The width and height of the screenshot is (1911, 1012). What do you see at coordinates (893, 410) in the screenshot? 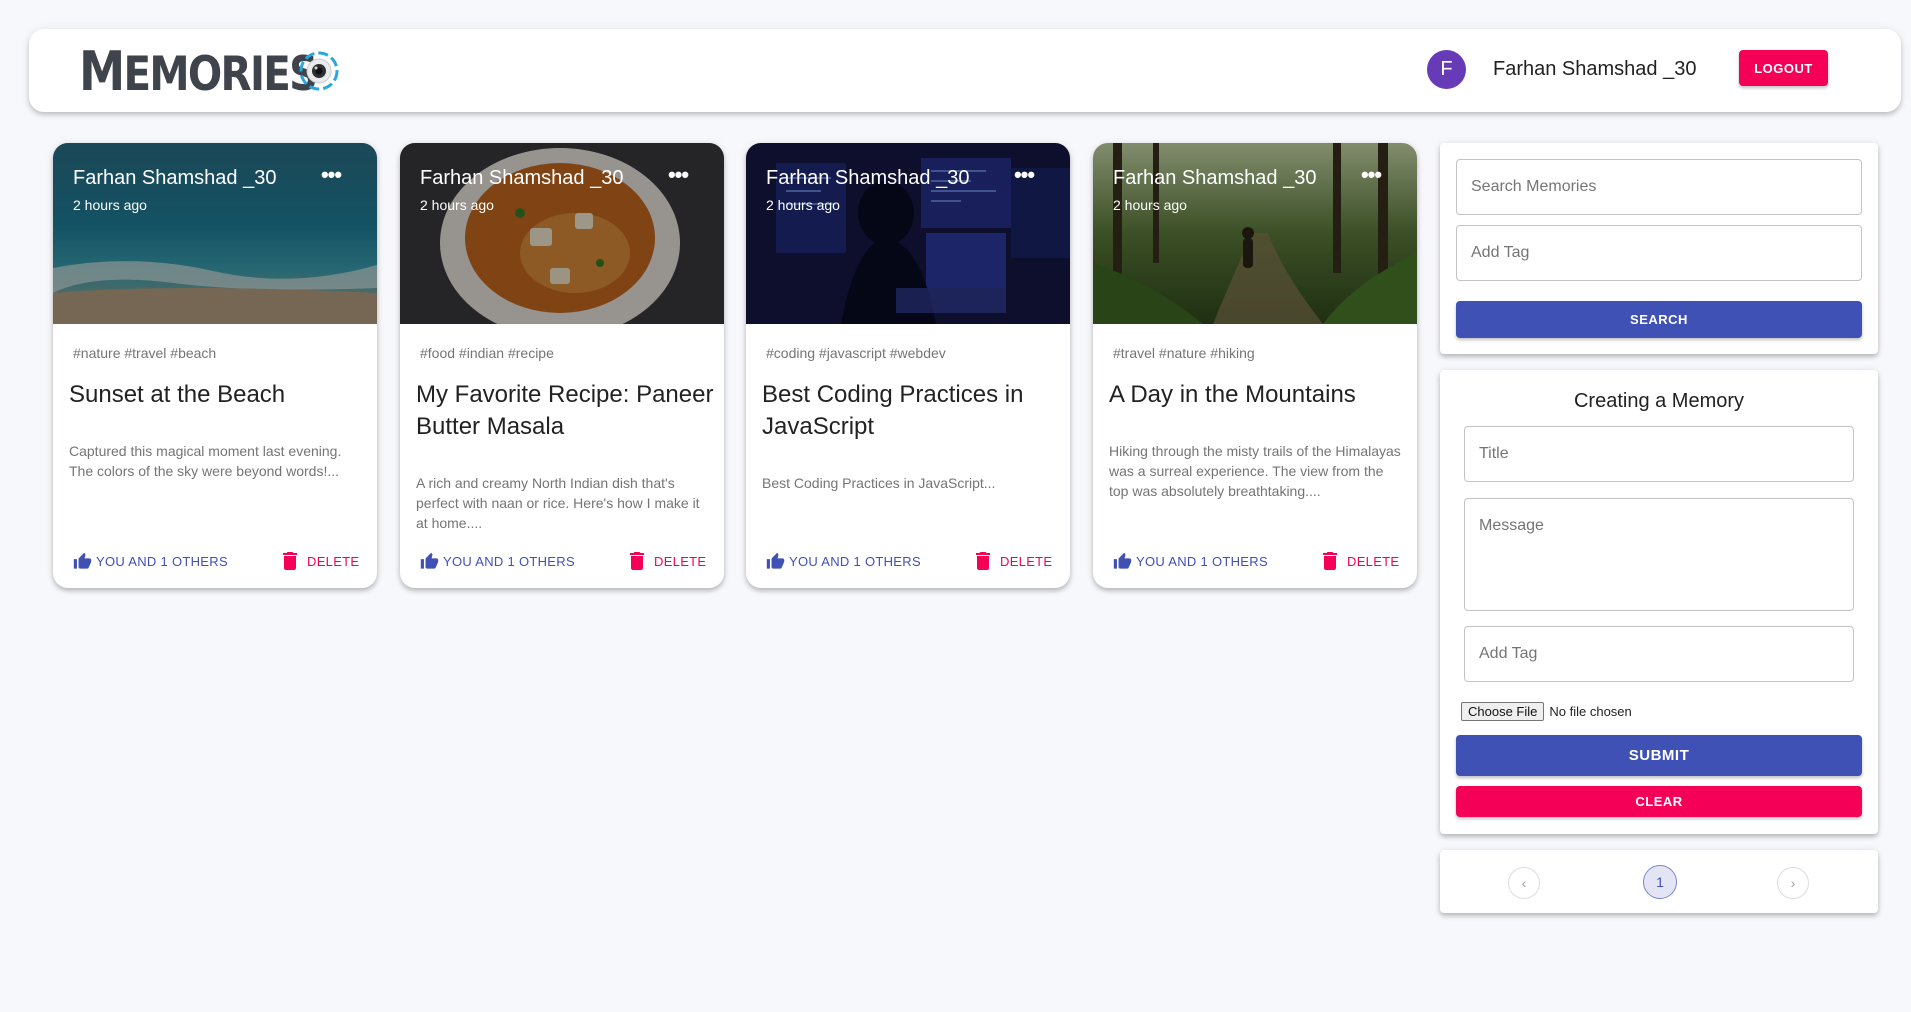
I see `post-title: Best Coding Practices in JavaScript` at bounding box center [893, 410].